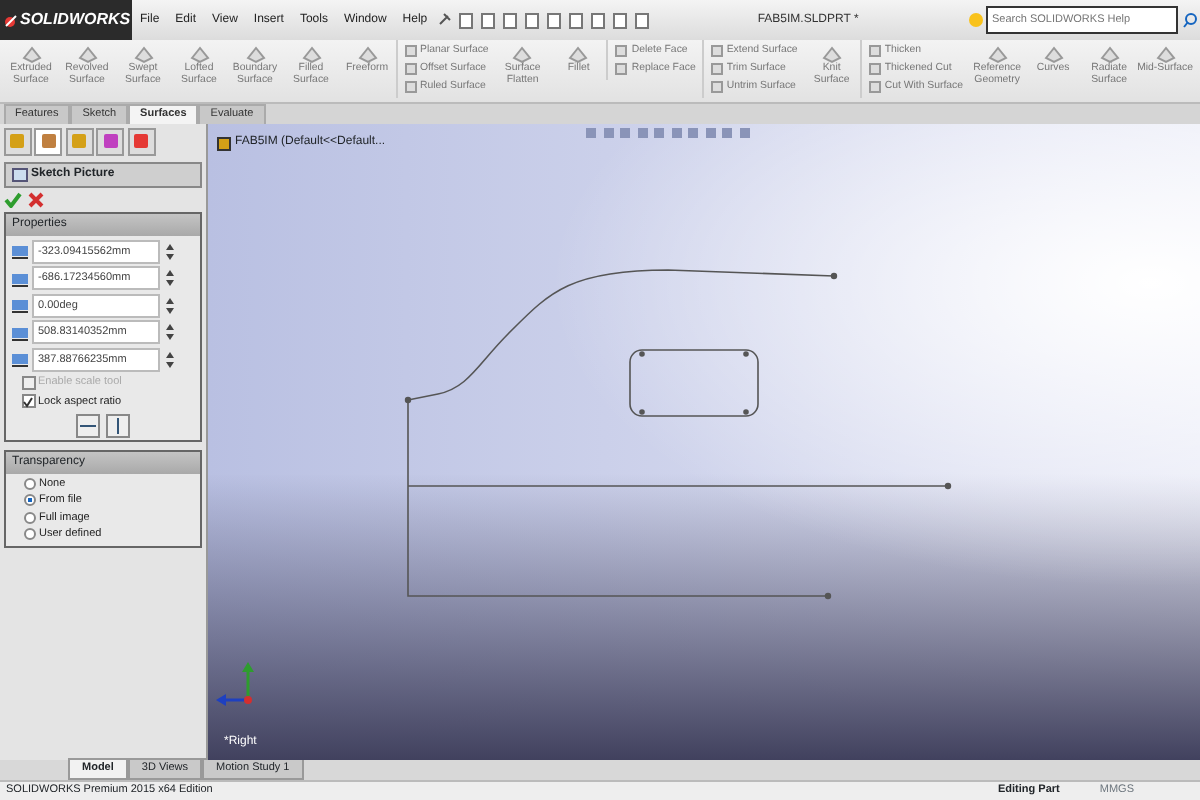 The width and height of the screenshot is (1200, 800). Describe the element at coordinates (236, 684) in the screenshot. I see `axis-triad-icon` at that location.